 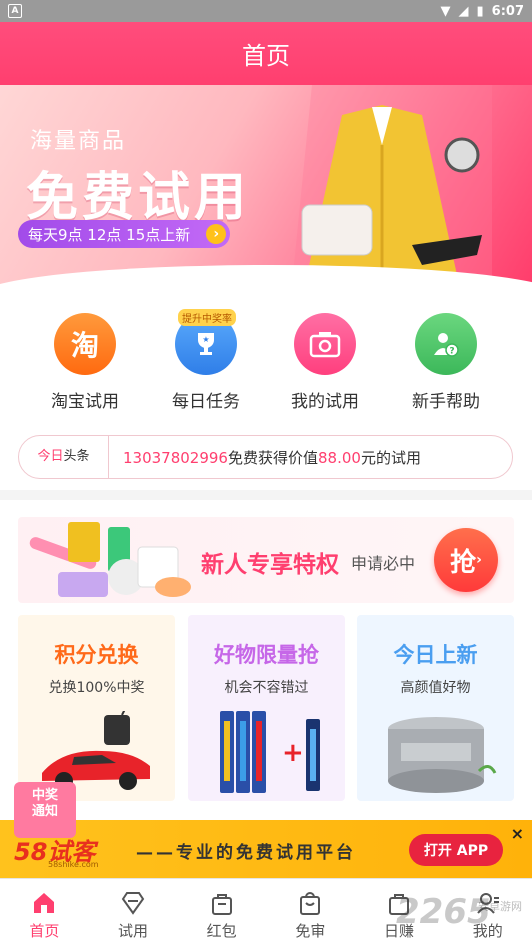 I want to click on tab-no-review: 免审, so click(x=310, y=912).